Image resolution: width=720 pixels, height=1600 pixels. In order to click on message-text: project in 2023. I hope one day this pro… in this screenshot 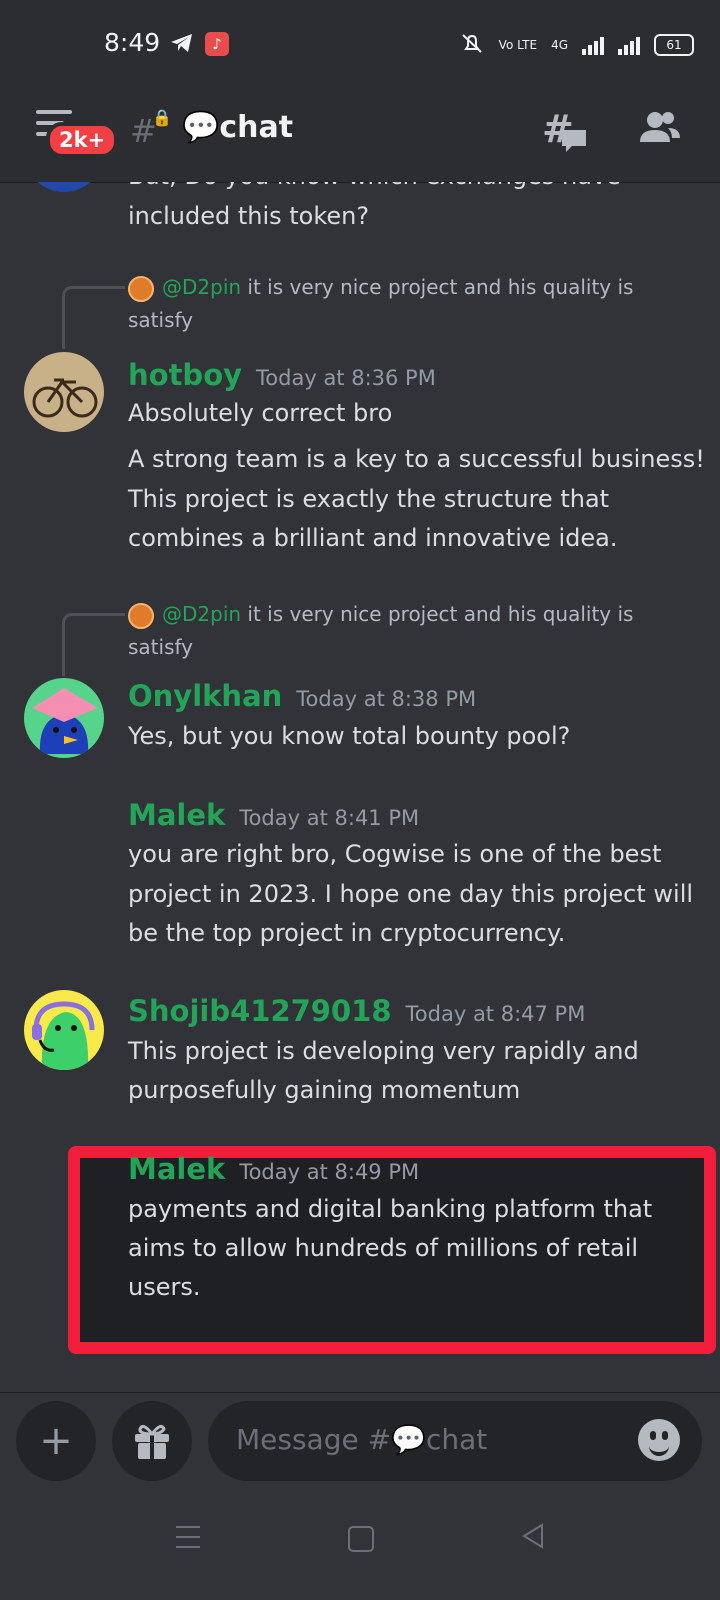, I will do `click(411, 894)`.